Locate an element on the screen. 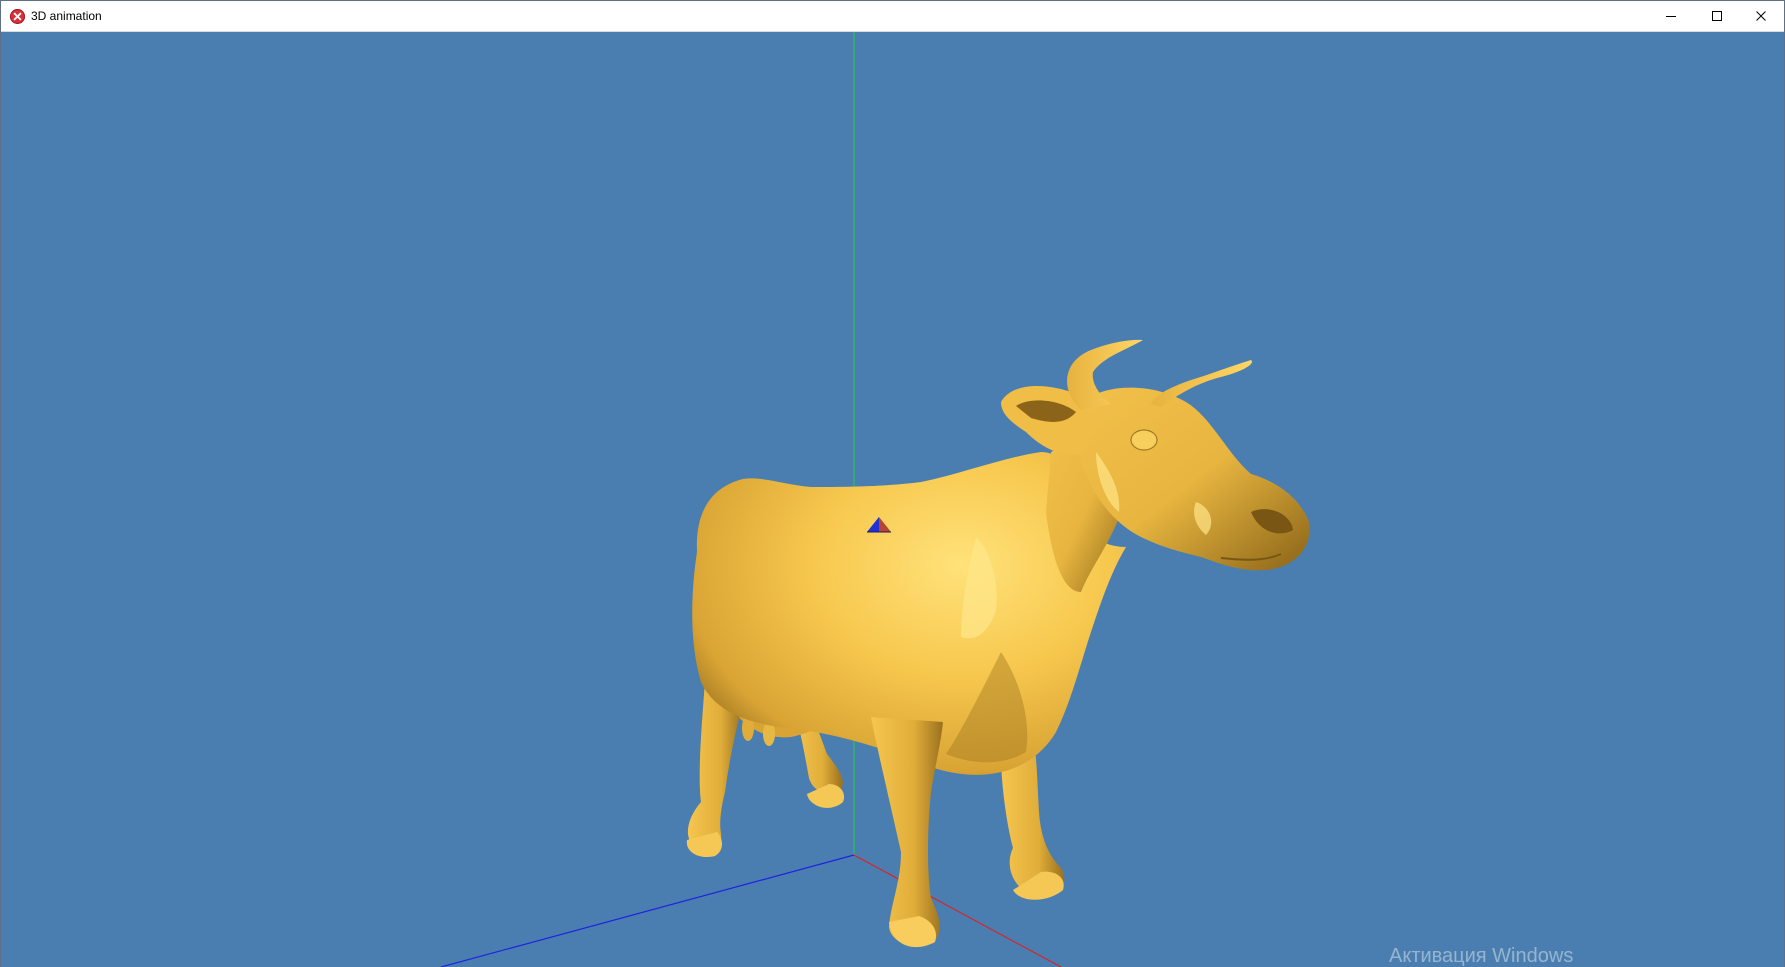 This screenshot has height=967, width=1785. close-icon is located at coordinates (1761, 16).